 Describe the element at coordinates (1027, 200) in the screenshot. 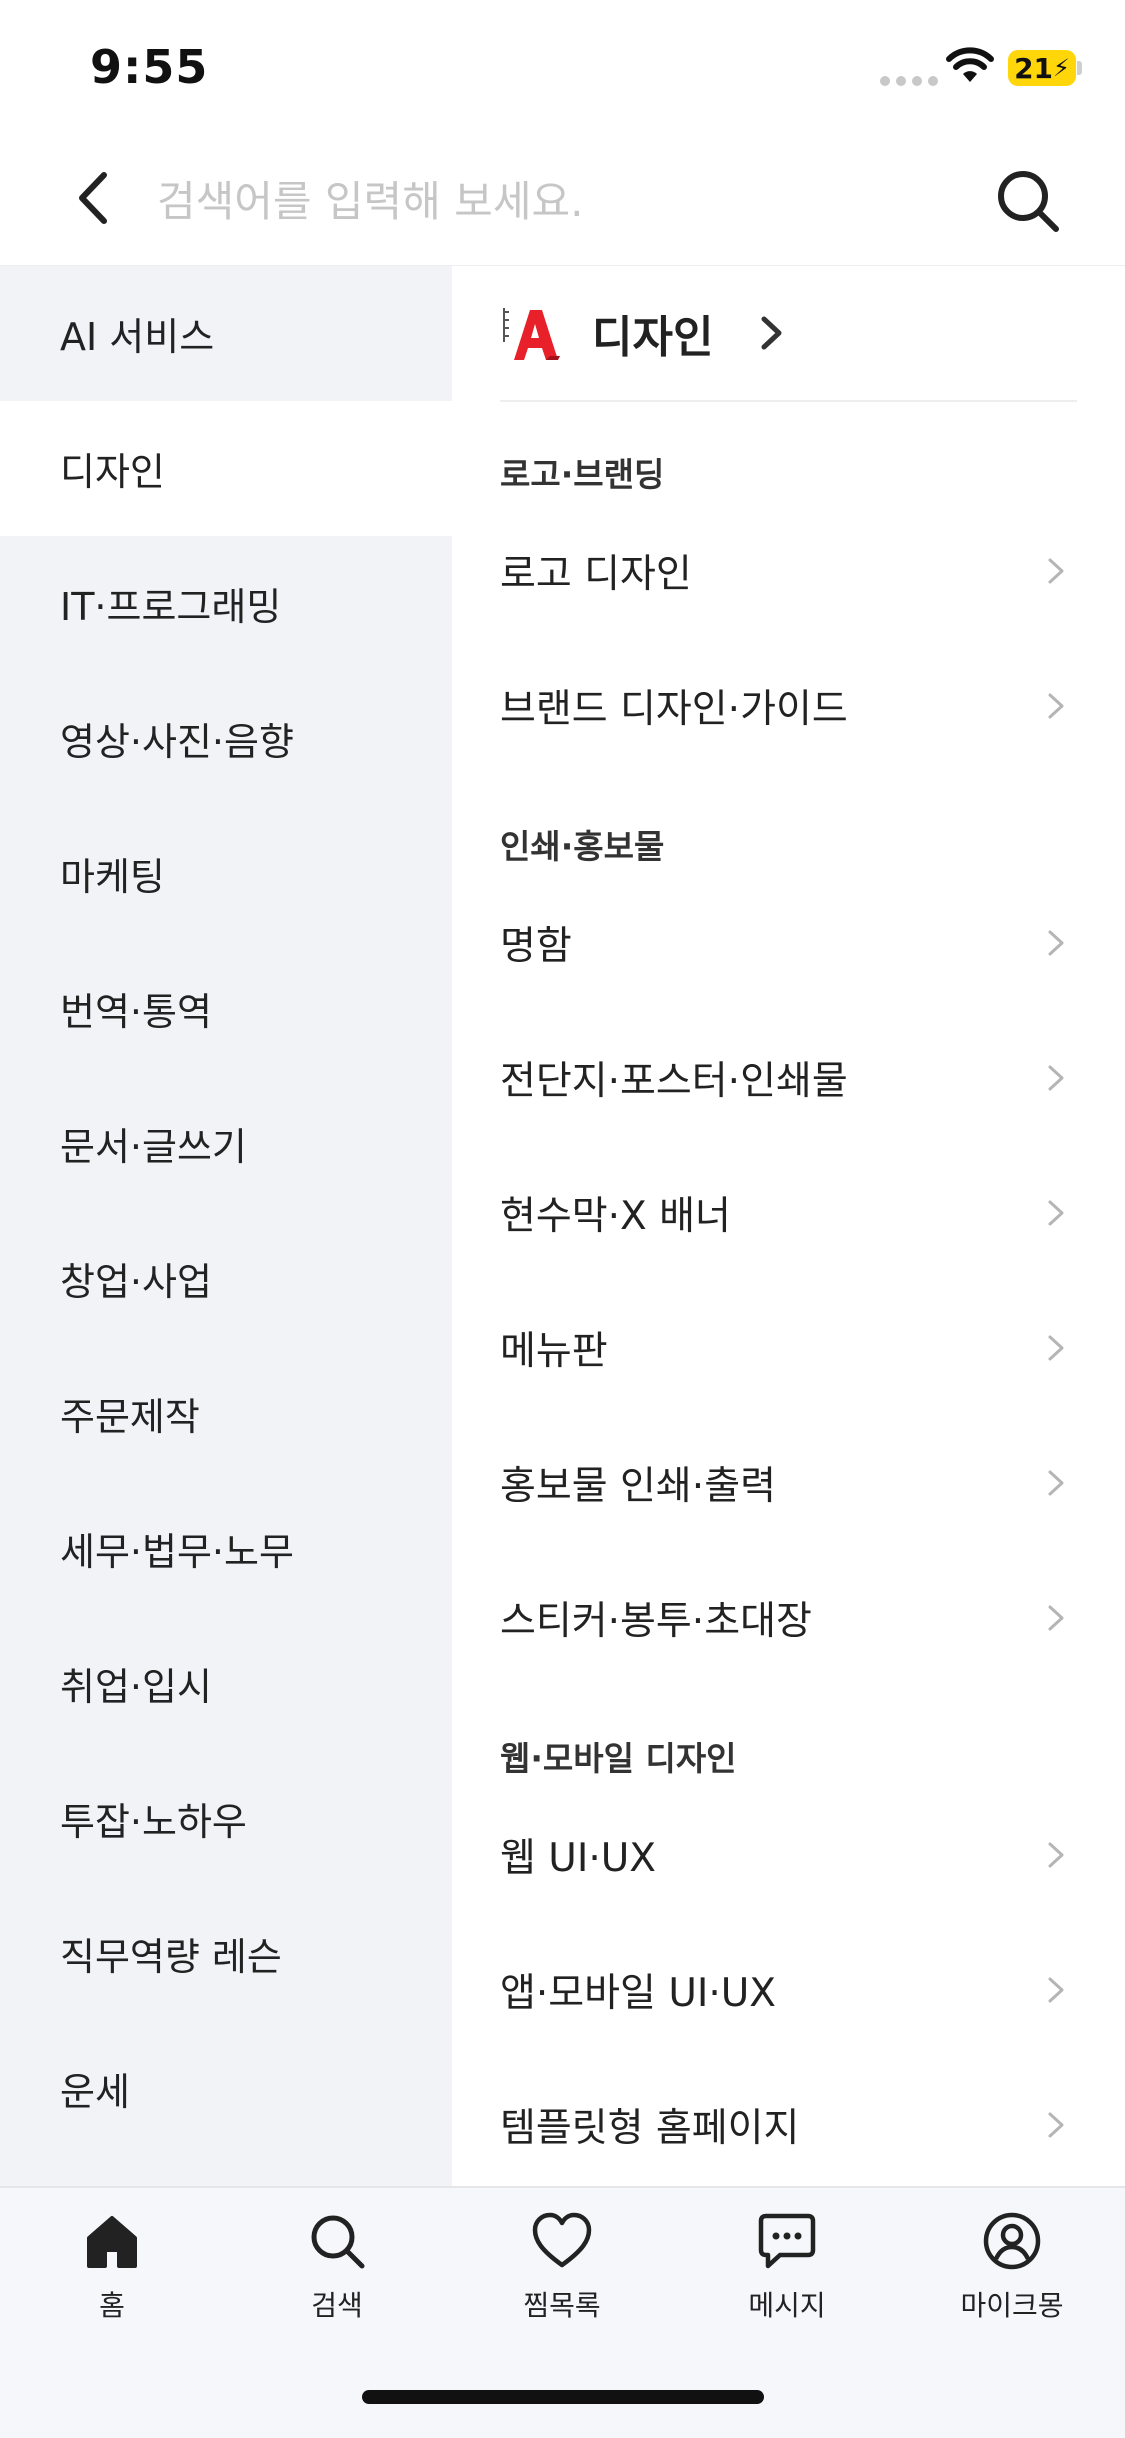

I see `search-button` at that location.